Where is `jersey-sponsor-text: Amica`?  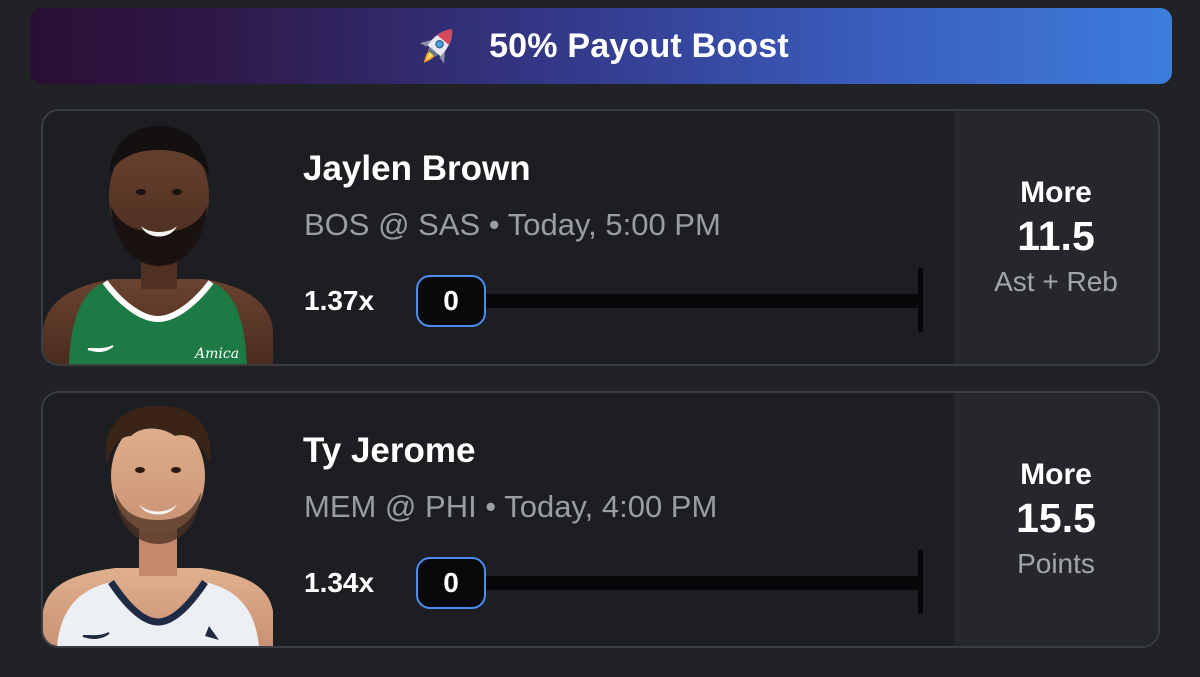
jersey-sponsor-text: Amica is located at coordinates (216, 354).